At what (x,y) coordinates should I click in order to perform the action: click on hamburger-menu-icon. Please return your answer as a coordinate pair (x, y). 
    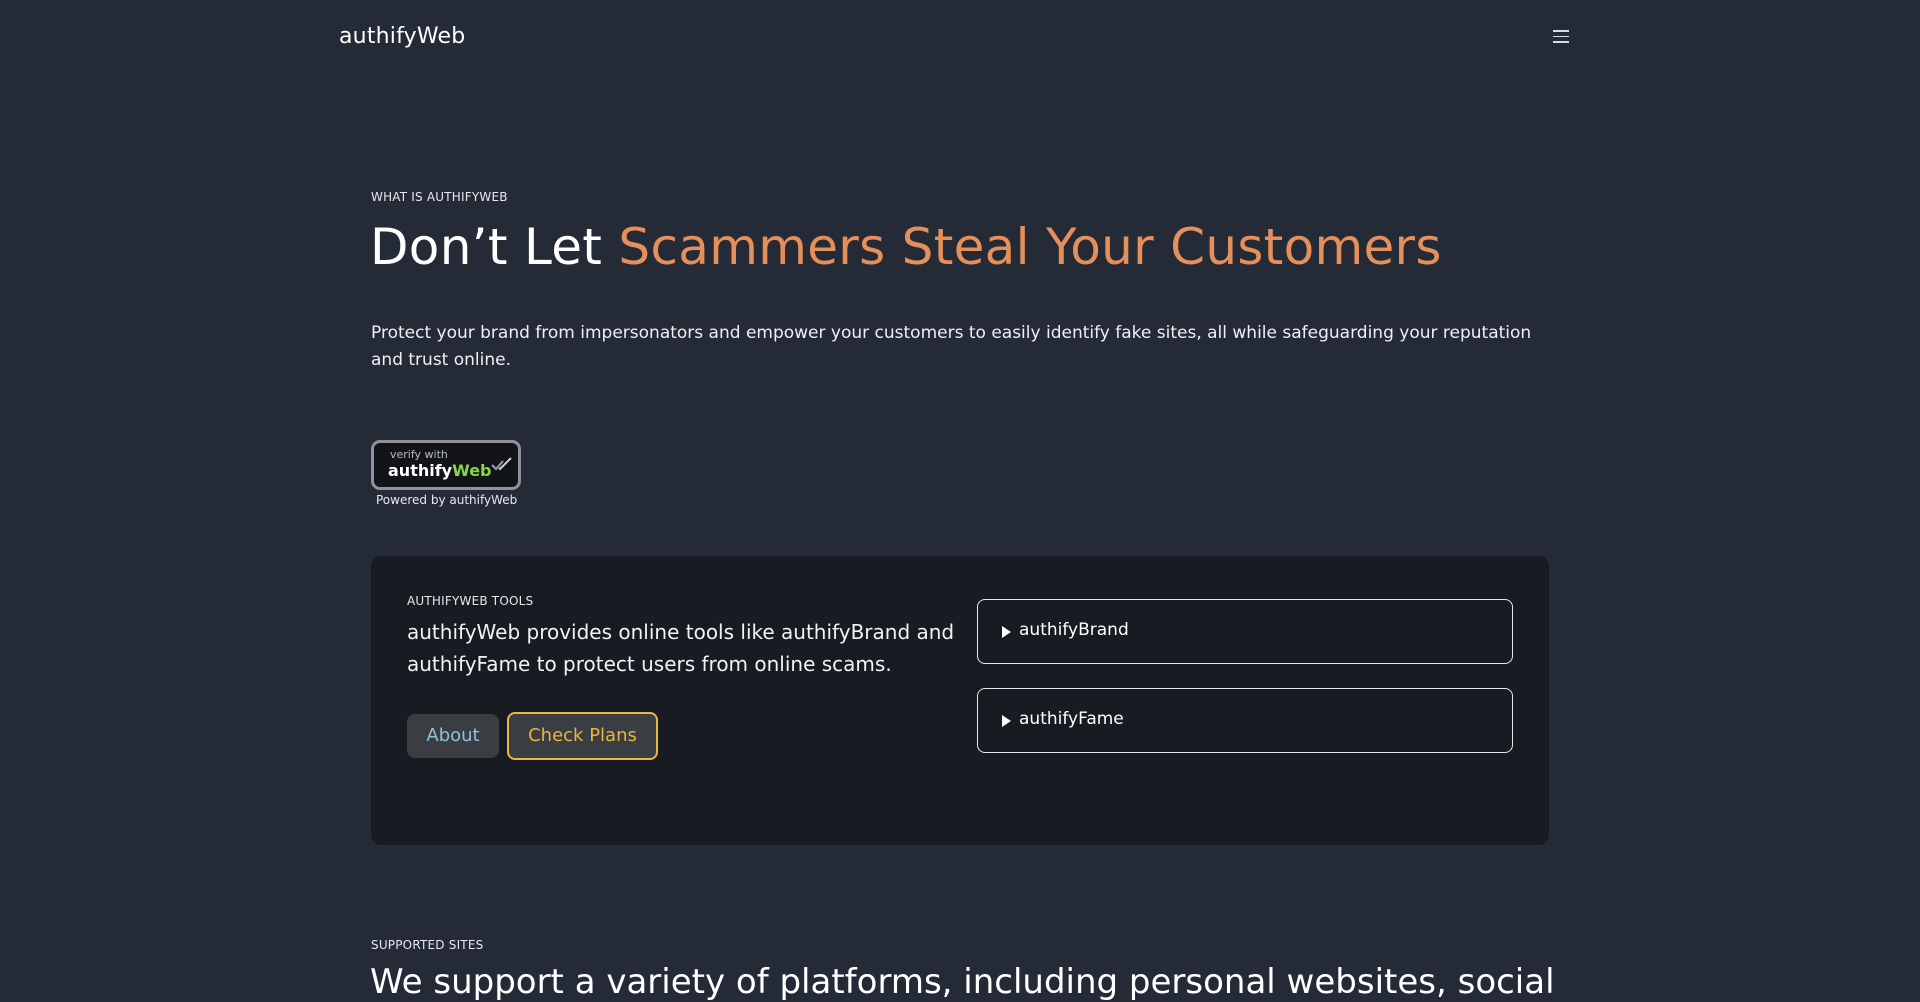
    Looking at the image, I should click on (1561, 40).